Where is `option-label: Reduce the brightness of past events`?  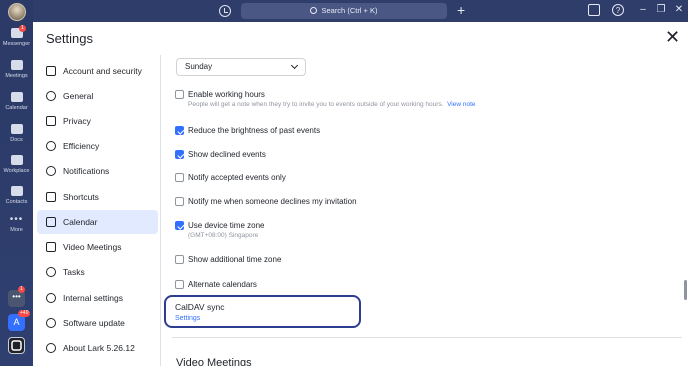
option-label: Reduce the brightness of past events is located at coordinates (254, 130).